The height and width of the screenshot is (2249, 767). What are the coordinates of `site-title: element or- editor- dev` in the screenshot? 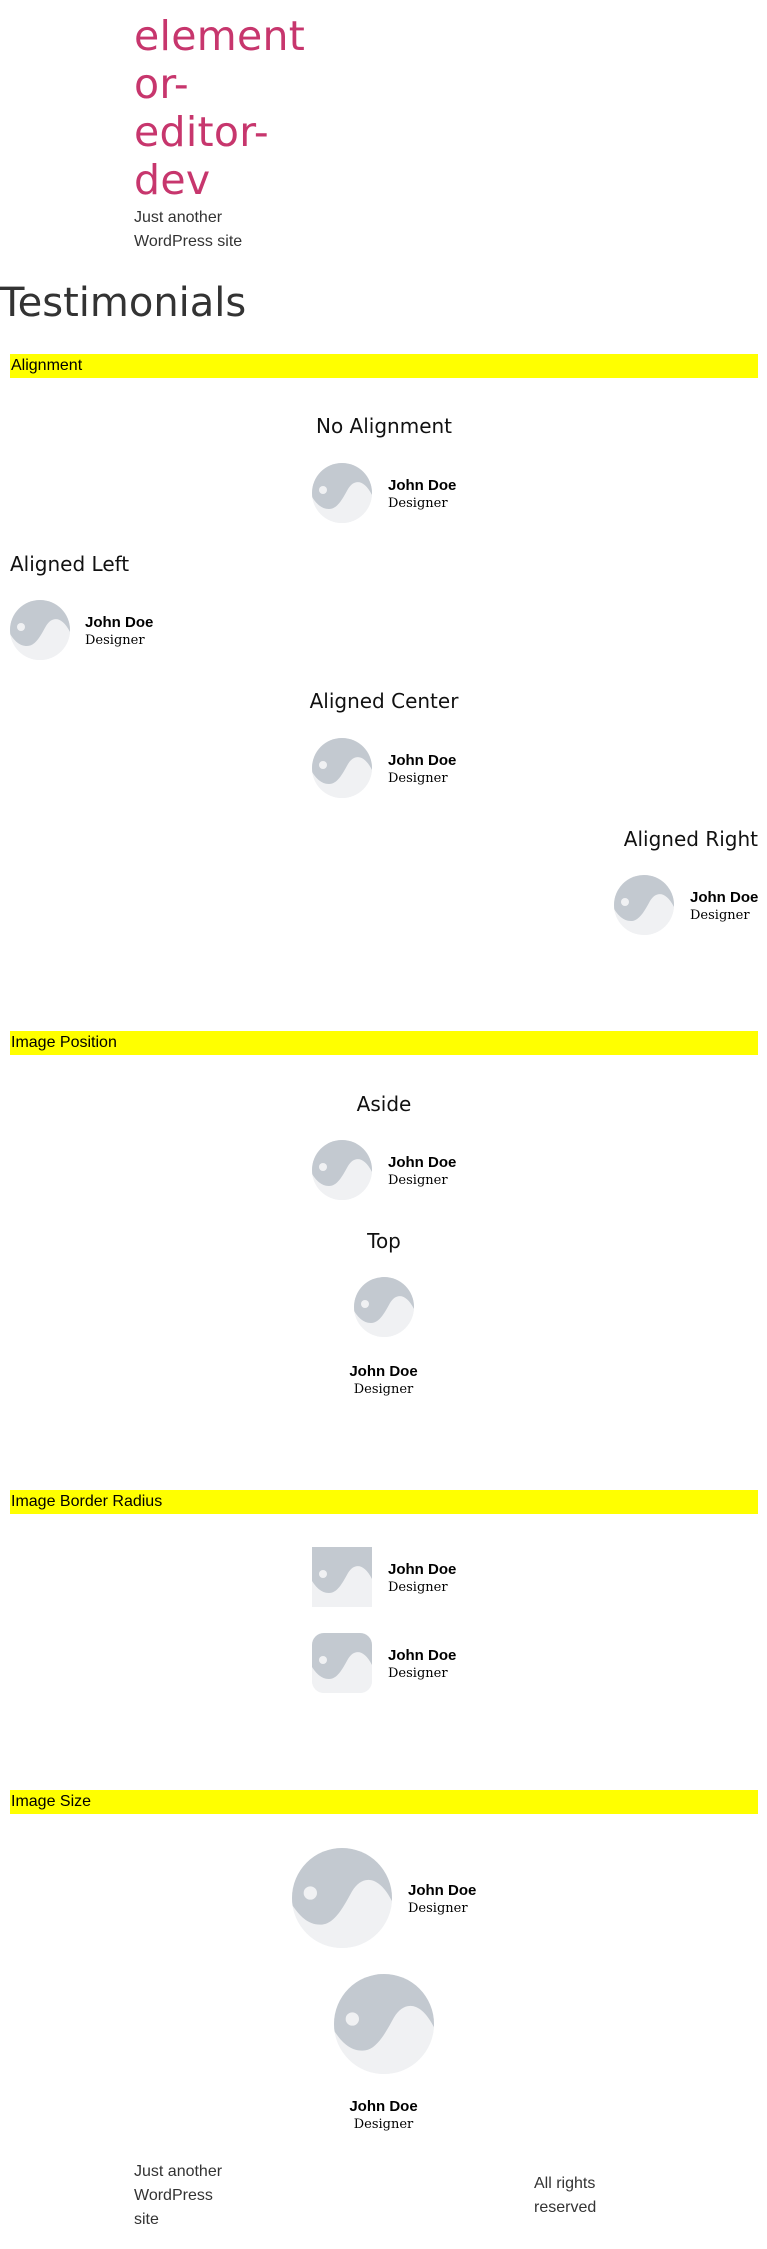 It's located at (220, 108).